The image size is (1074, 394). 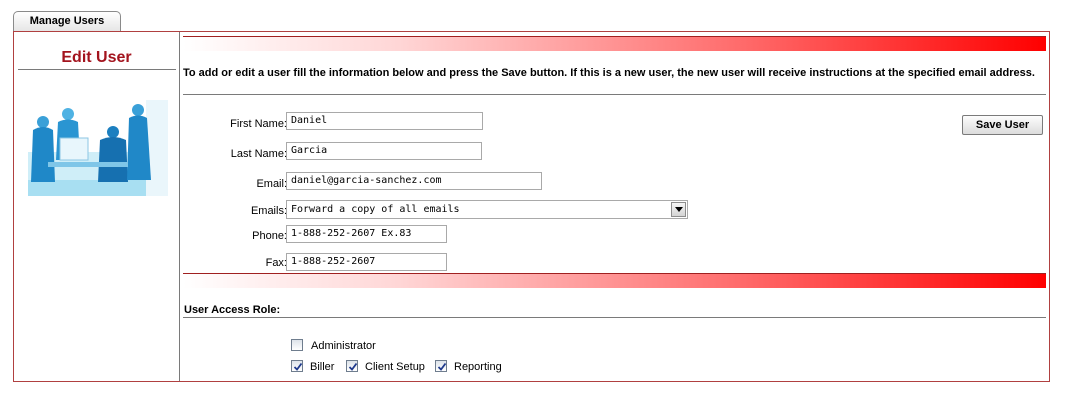 I want to click on fax-label: Fax:, so click(x=276, y=263).